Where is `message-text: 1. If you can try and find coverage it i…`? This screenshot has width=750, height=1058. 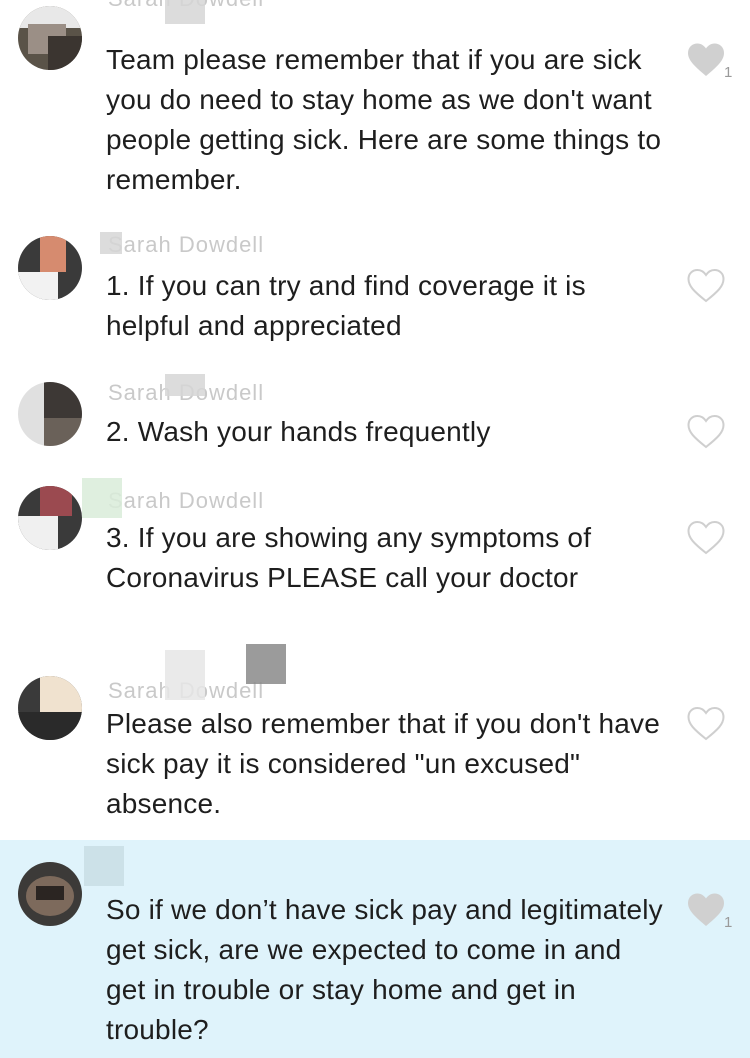 message-text: 1. If you can try and find coverage it i… is located at coordinates (346, 305).